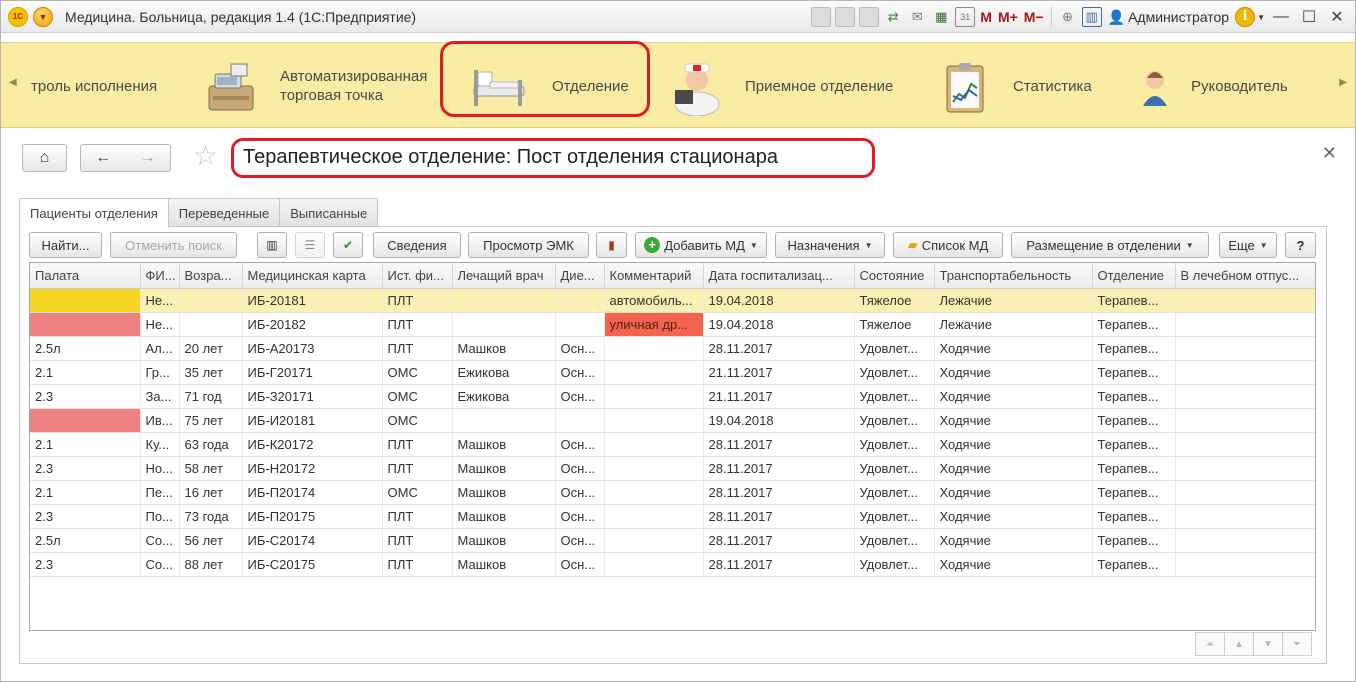 The image size is (1356, 682). I want to click on close-window-button: ✕, so click(1337, 17).